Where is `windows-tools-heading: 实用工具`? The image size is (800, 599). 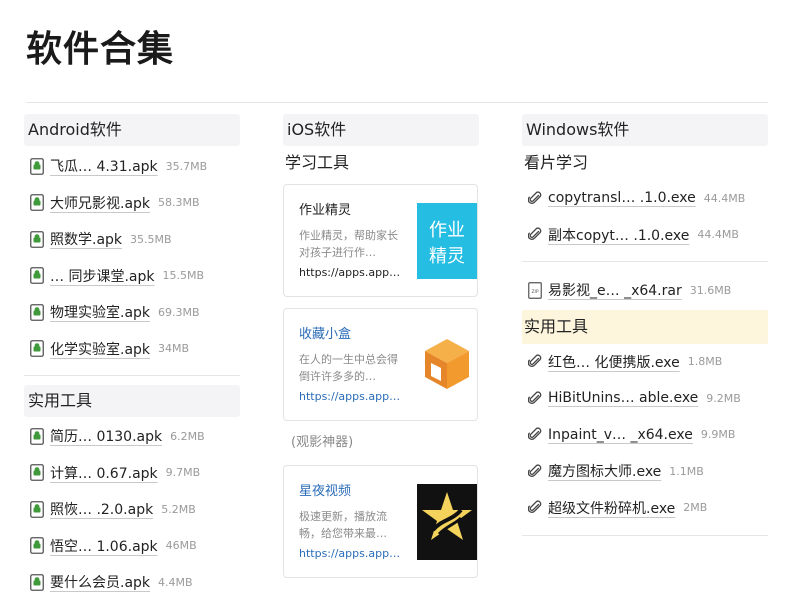 windows-tools-heading: 实用工具 is located at coordinates (645, 326).